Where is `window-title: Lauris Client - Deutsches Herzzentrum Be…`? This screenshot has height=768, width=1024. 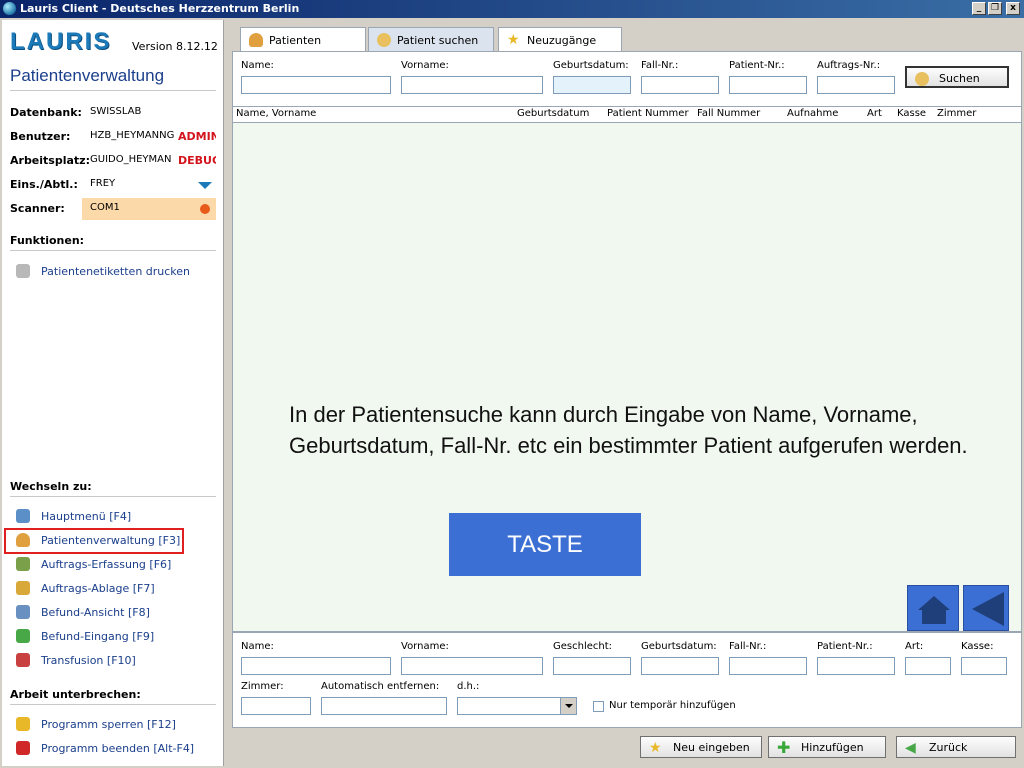 window-title: Lauris Client - Deutsches Herzzentrum Be… is located at coordinates (160, 8).